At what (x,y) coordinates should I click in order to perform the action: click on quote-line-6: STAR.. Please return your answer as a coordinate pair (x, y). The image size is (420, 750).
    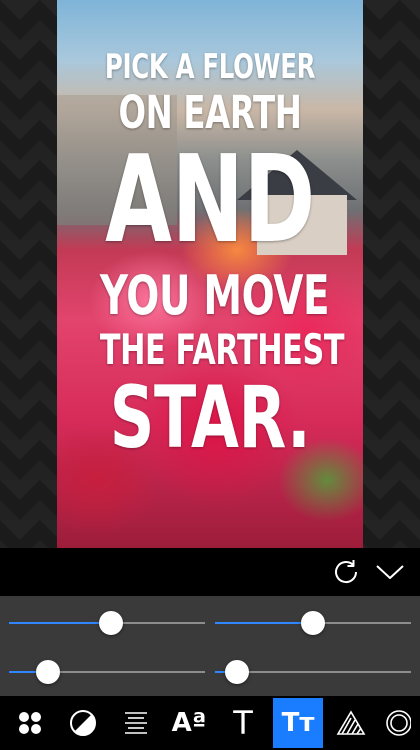
    Looking at the image, I should click on (210, 418).